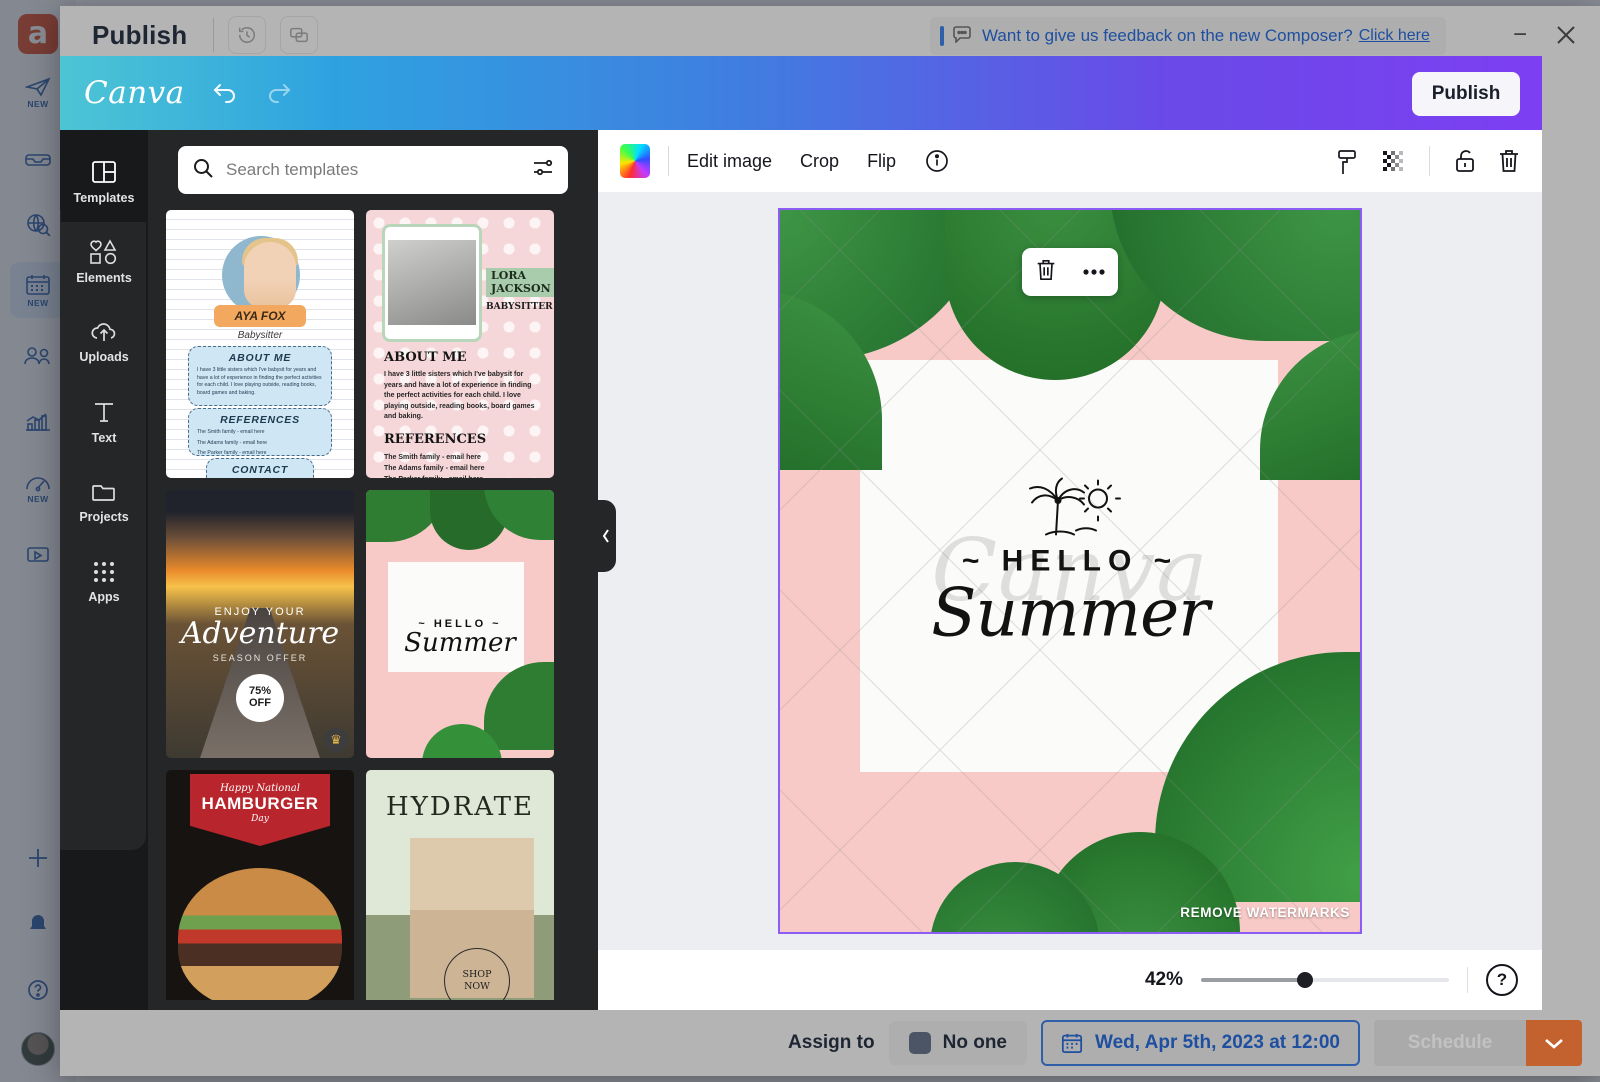 The width and height of the screenshot is (1600, 1082). What do you see at coordinates (460, 885) in the screenshot?
I see `template-card: HYDRATE SHOP NOW CLEANSE TONE ♛` at bounding box center [460, 885].